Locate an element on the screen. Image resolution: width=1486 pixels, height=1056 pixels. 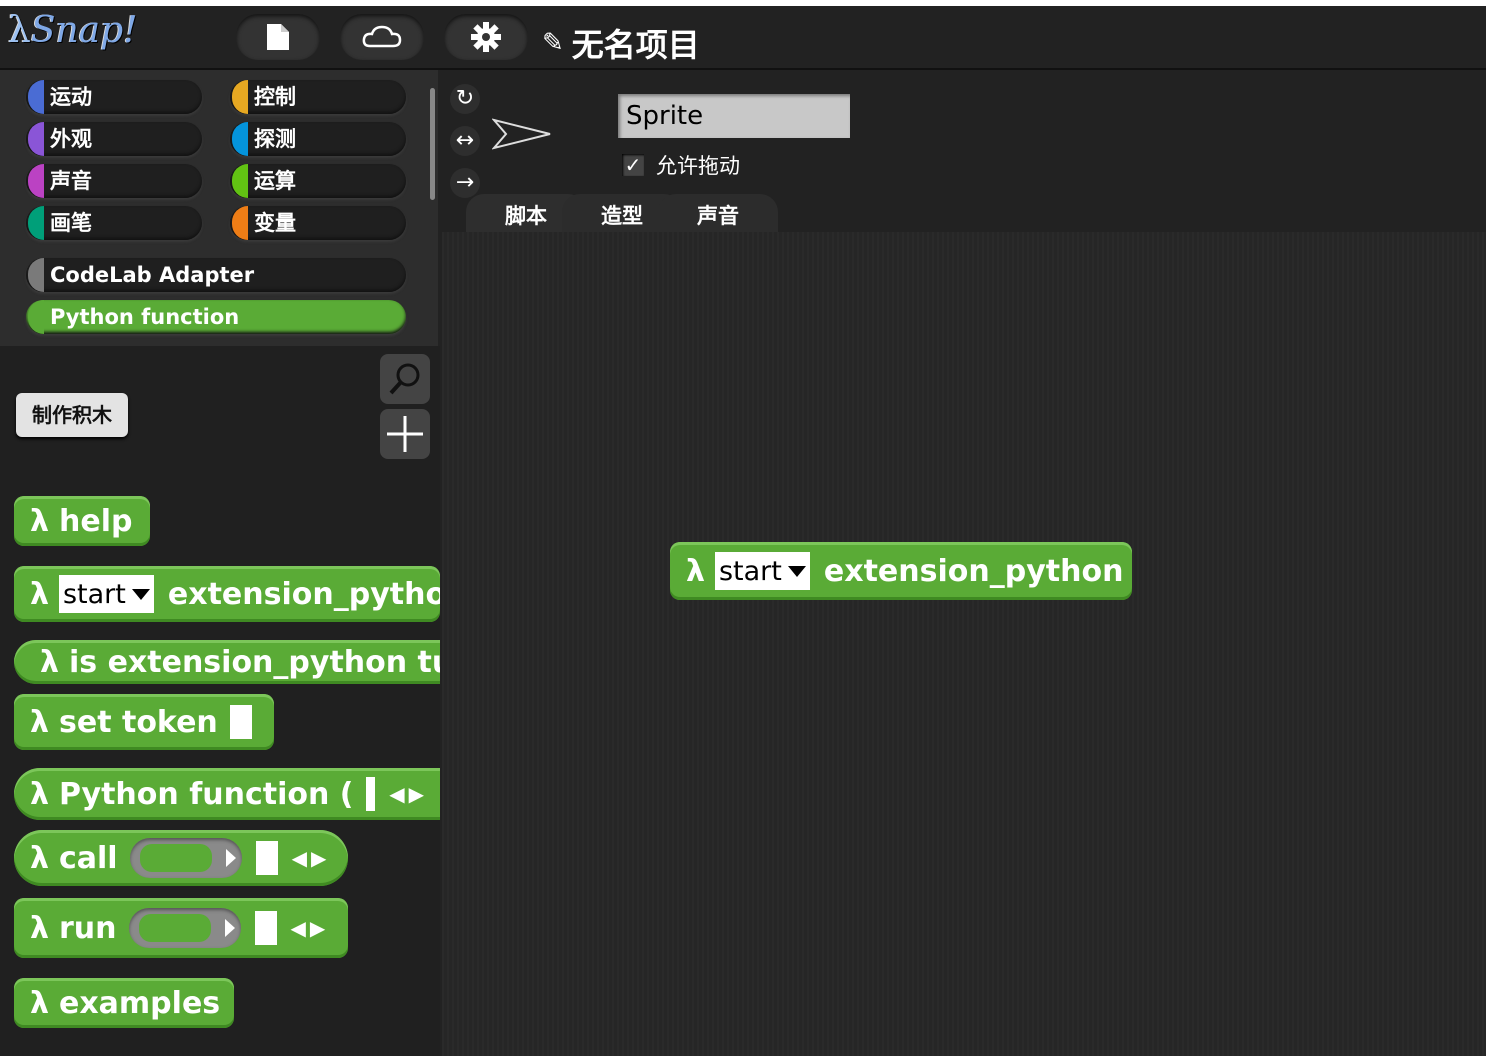
set-token-block: λ set token is located at coordinates (144, 722).